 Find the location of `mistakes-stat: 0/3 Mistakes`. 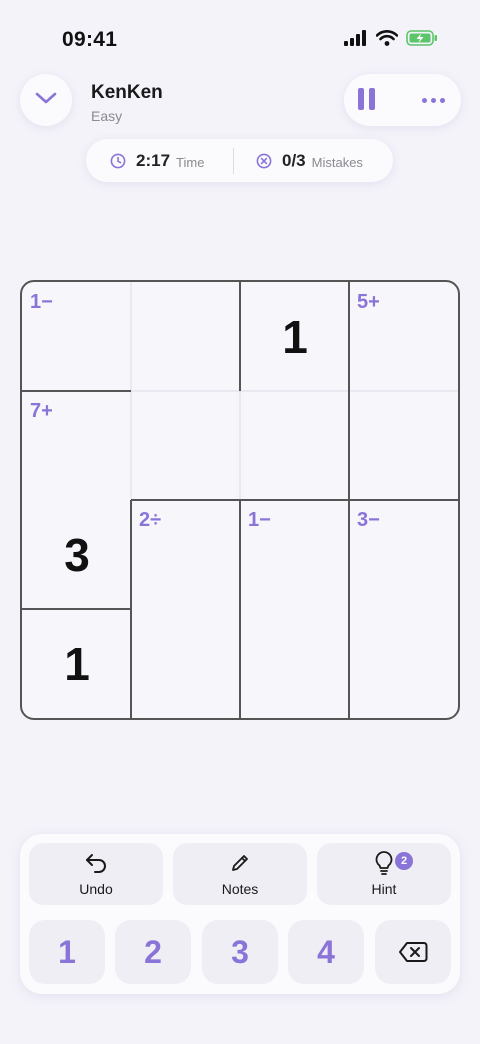

mistakes-stat: 0/3 Mistakes is located at coordinates (298, 160).